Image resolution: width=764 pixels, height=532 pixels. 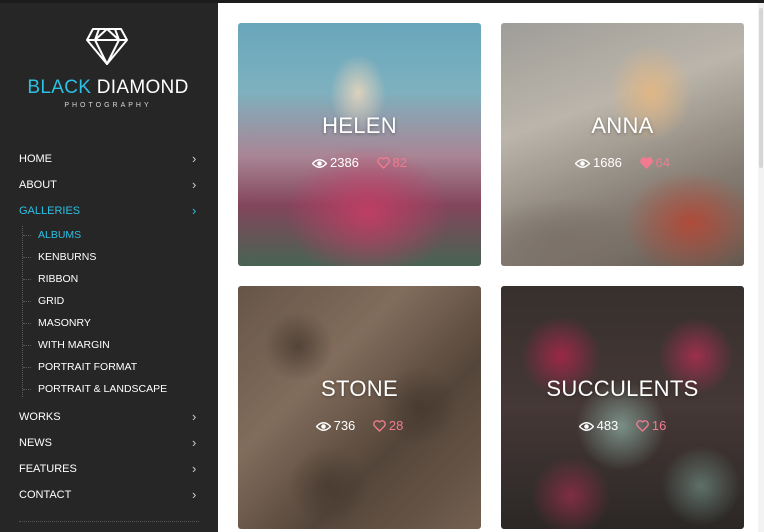 I want to click on nav-item-galleries: GALLERIES ›, so click(x=109, y=211).